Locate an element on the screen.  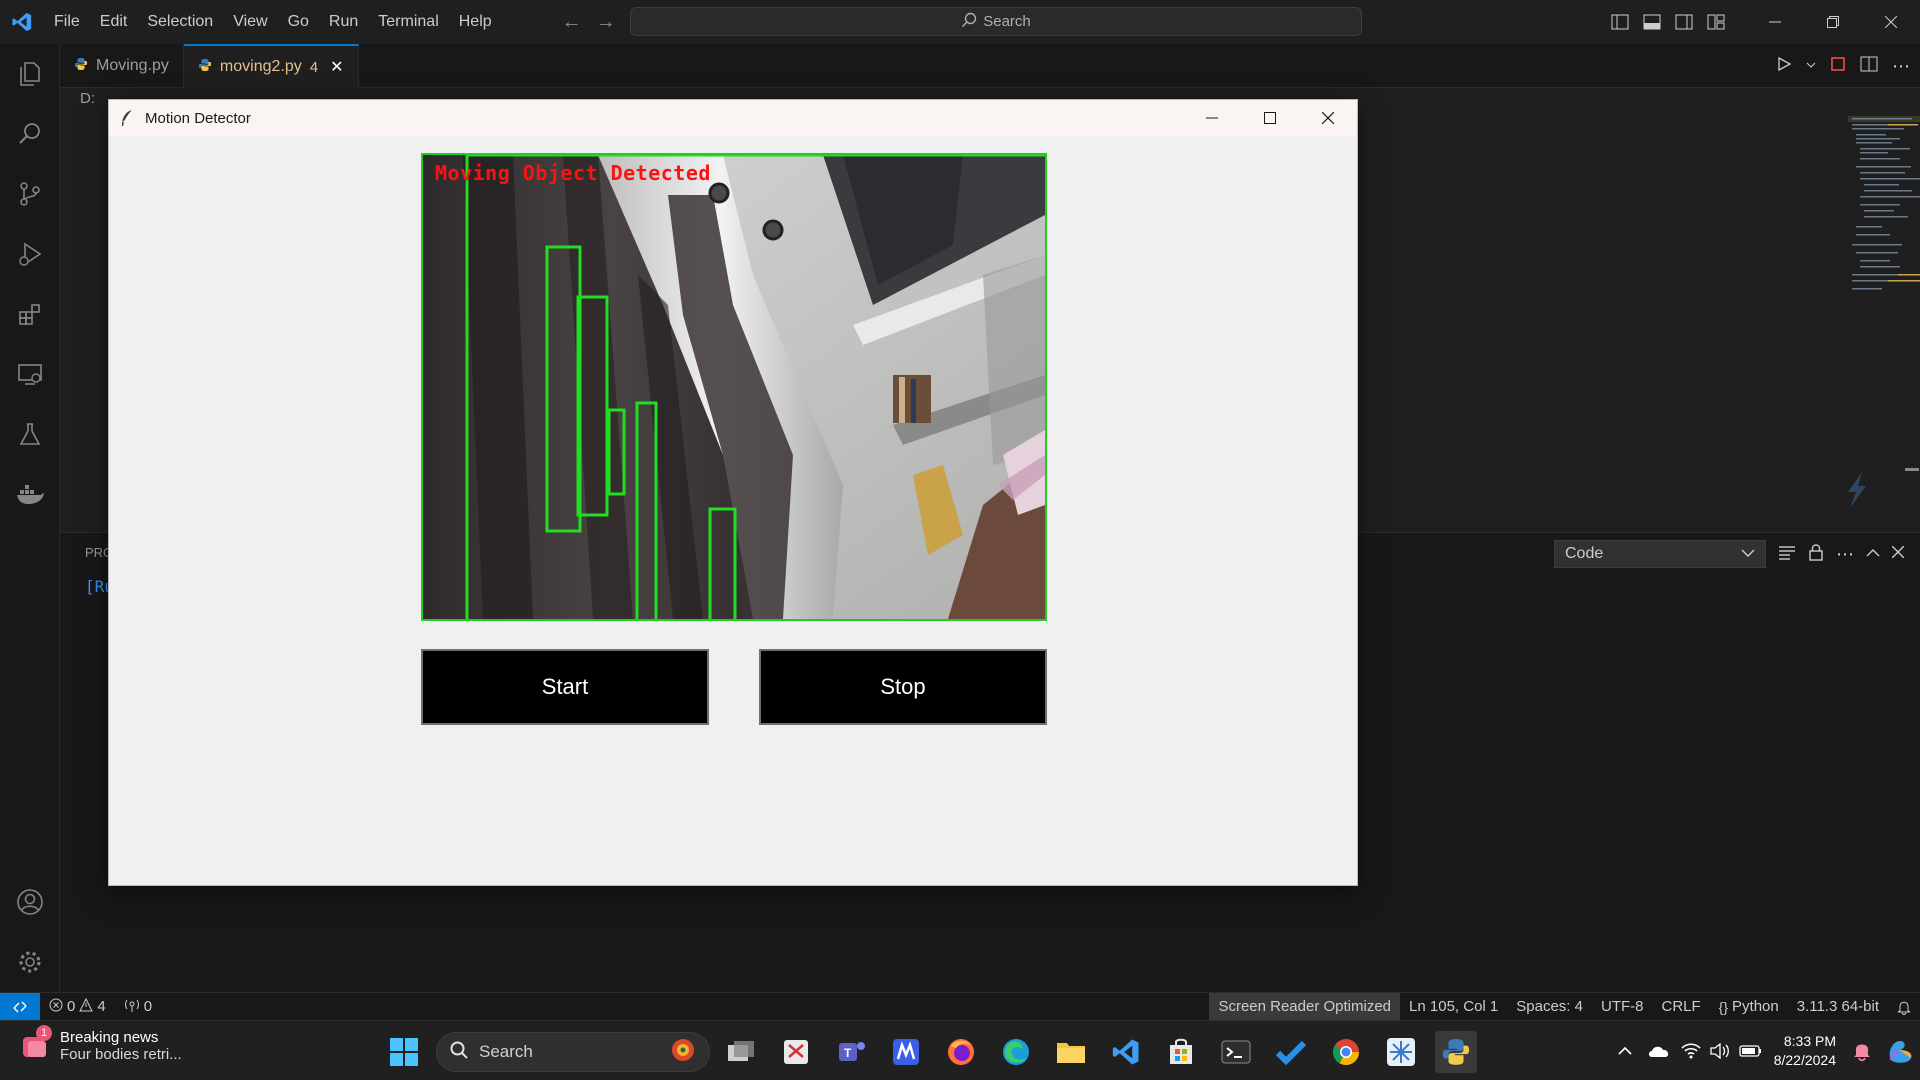
cursor-position: Ln 105, Col 1 is located at coordinates (1453, 1007).